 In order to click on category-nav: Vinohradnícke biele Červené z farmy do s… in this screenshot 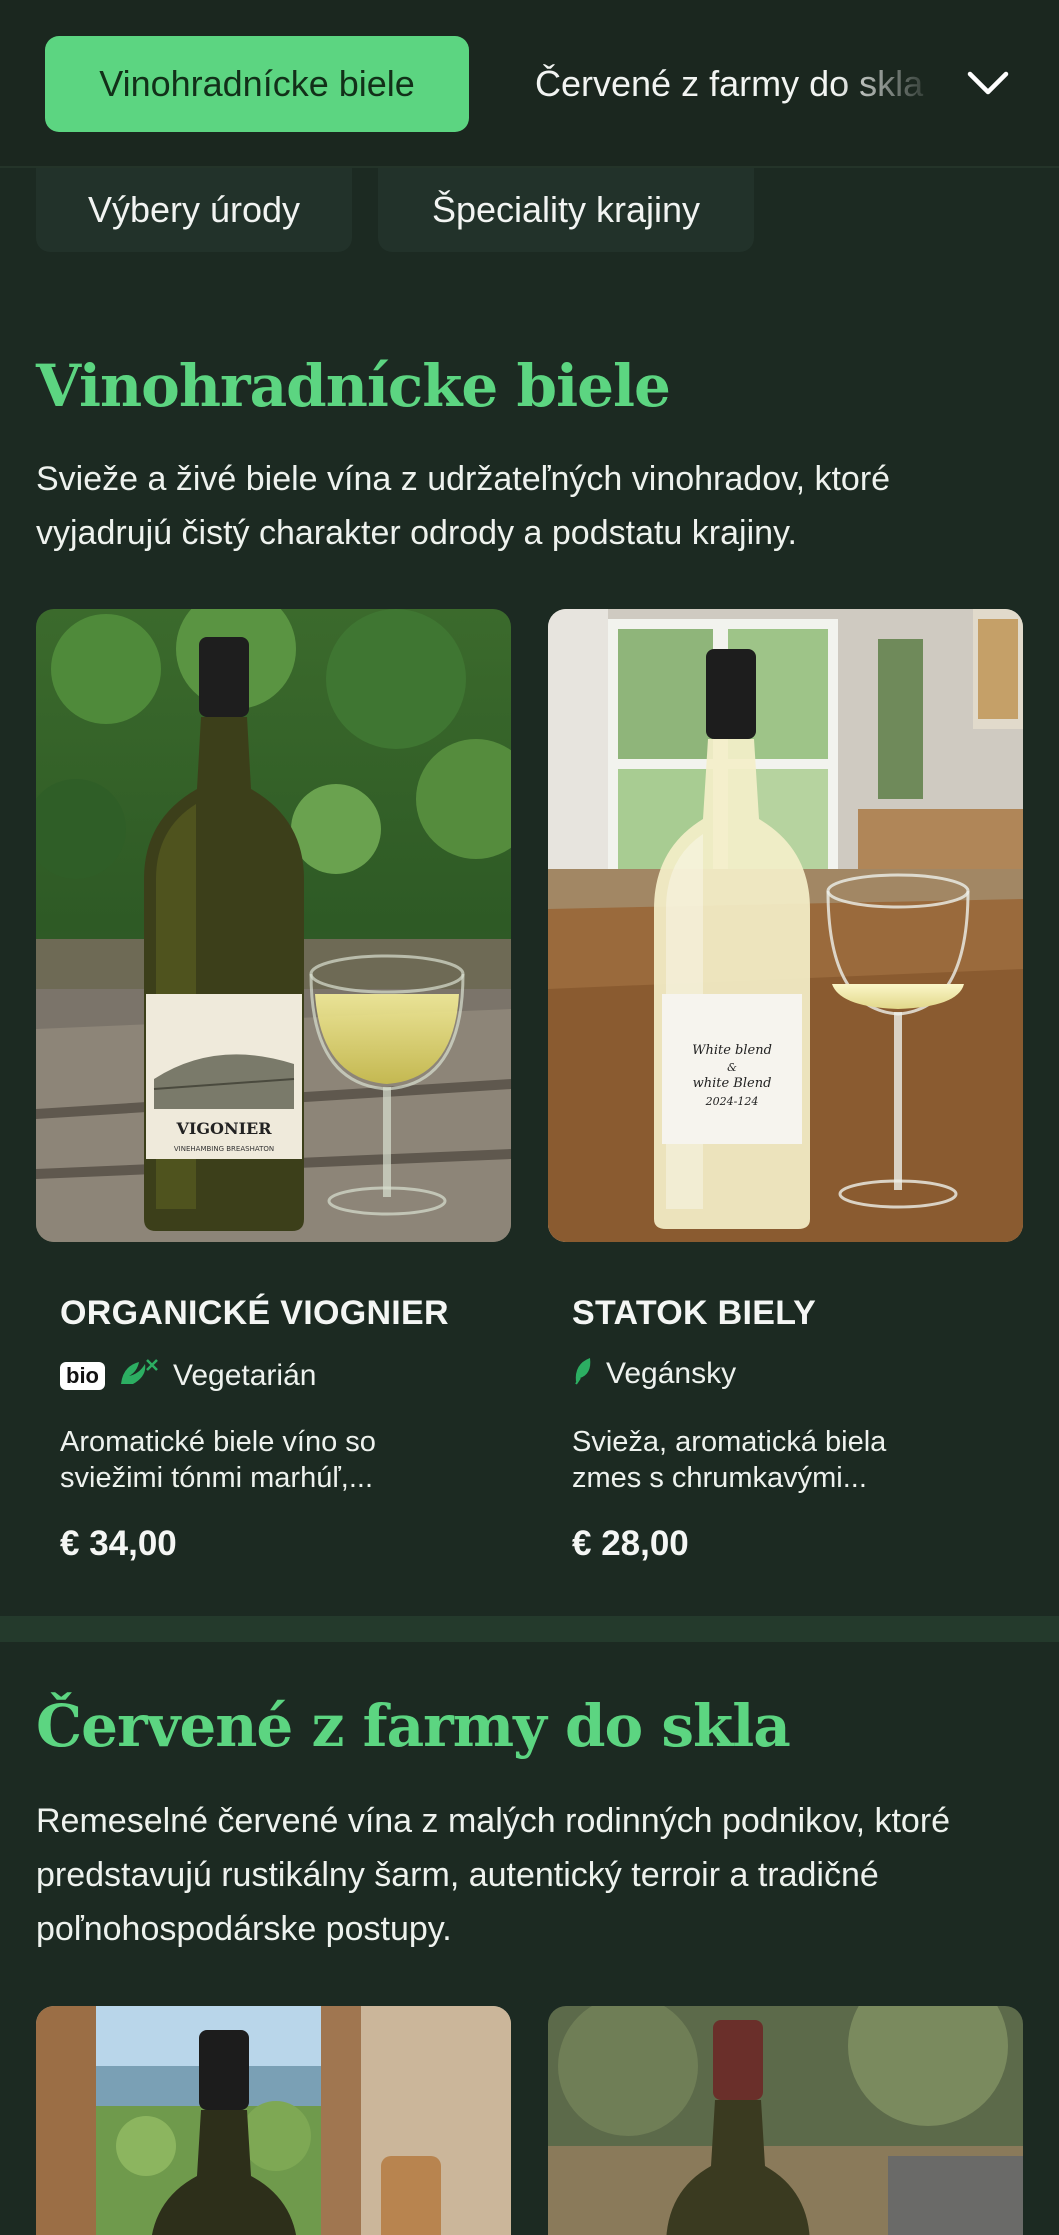, I will do `click(529, 84)`.